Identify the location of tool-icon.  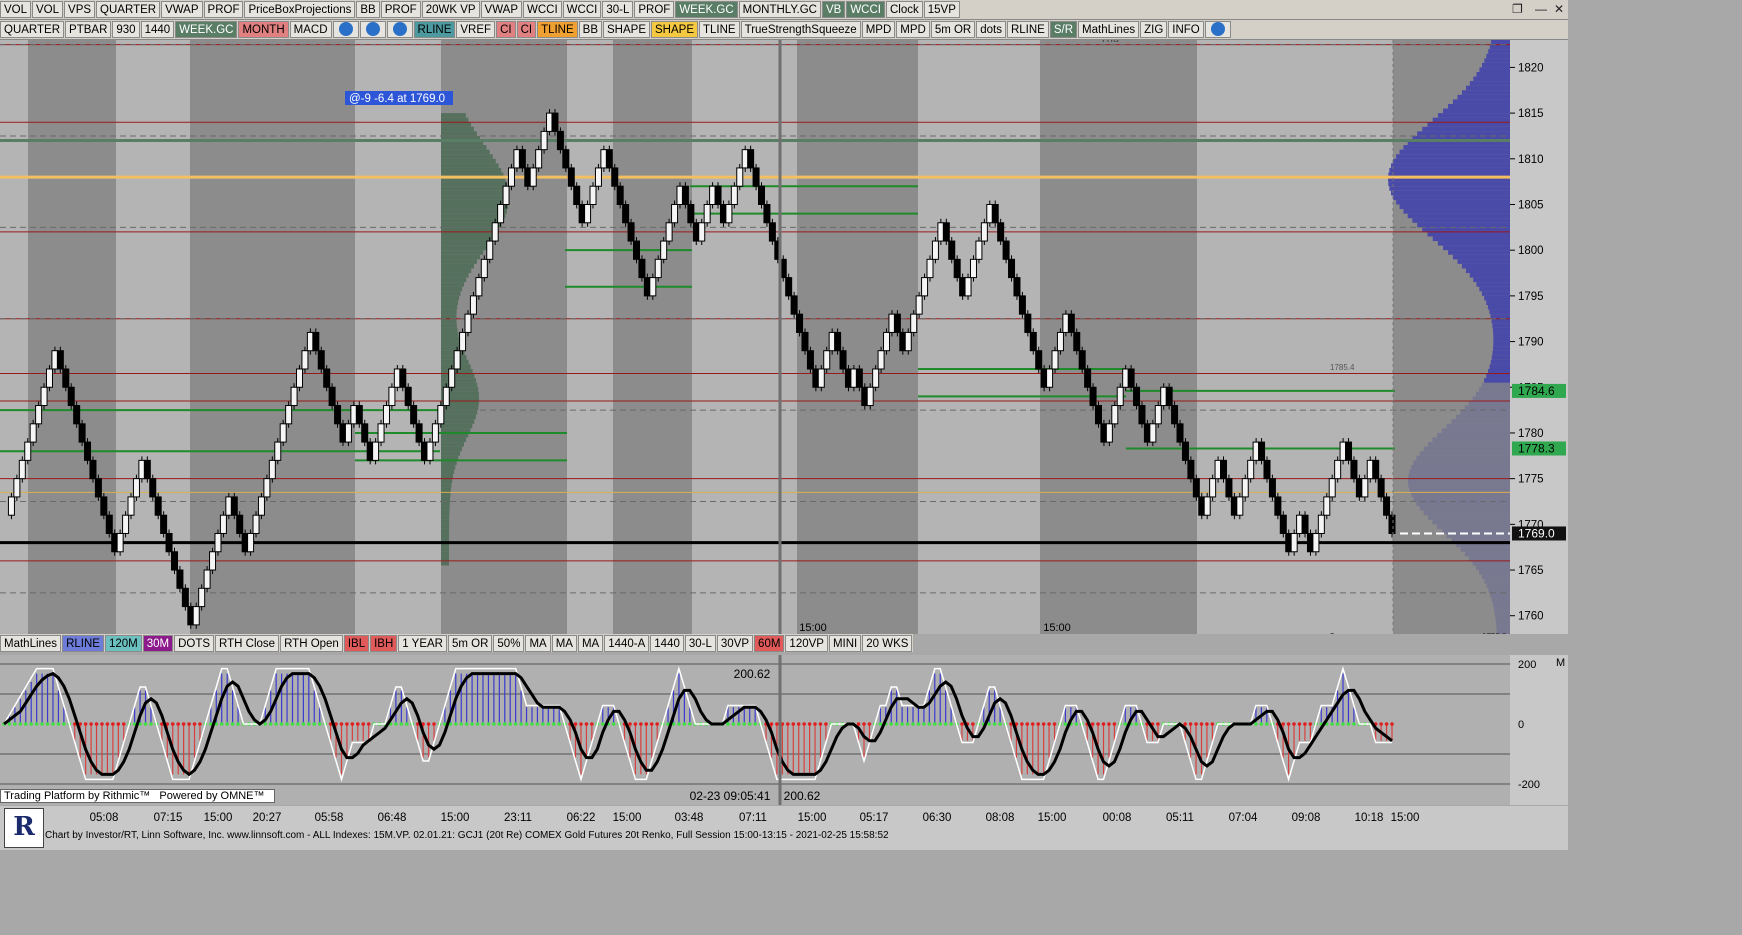
(372, 29).